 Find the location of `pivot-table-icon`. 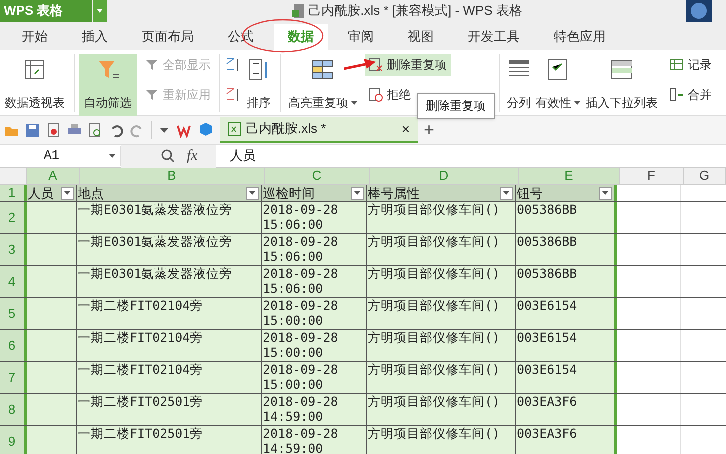

pivot-table-icon is located at coordinates (35, 70).